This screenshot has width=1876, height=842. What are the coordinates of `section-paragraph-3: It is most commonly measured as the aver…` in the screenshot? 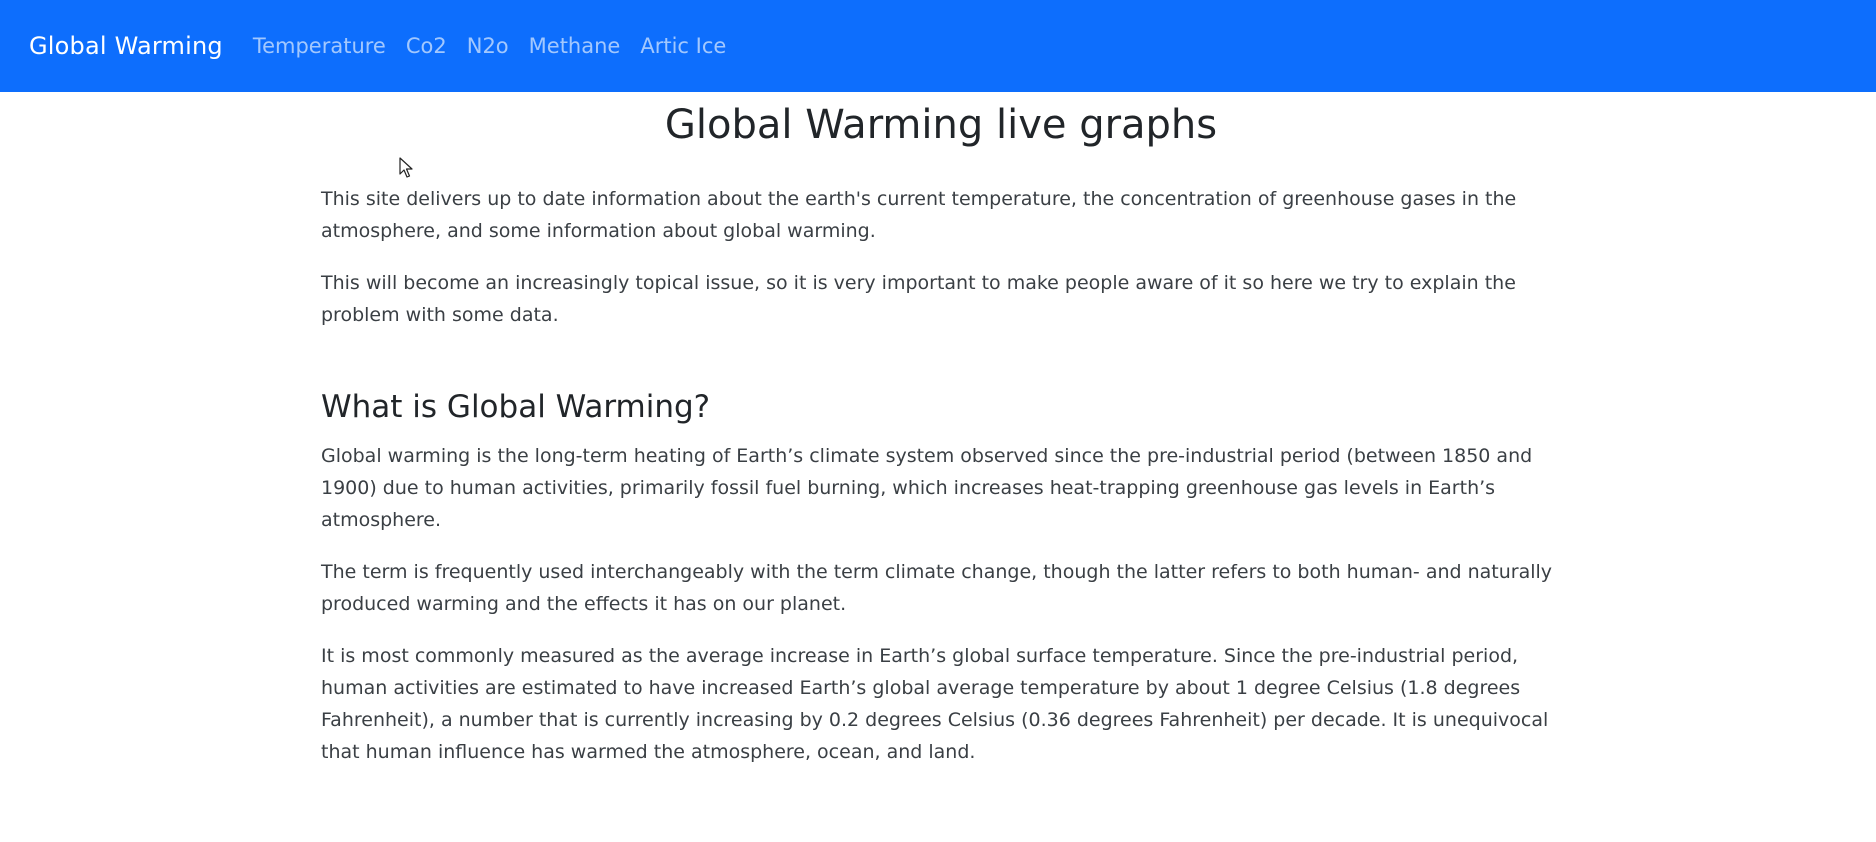 It's located at (935, 704).